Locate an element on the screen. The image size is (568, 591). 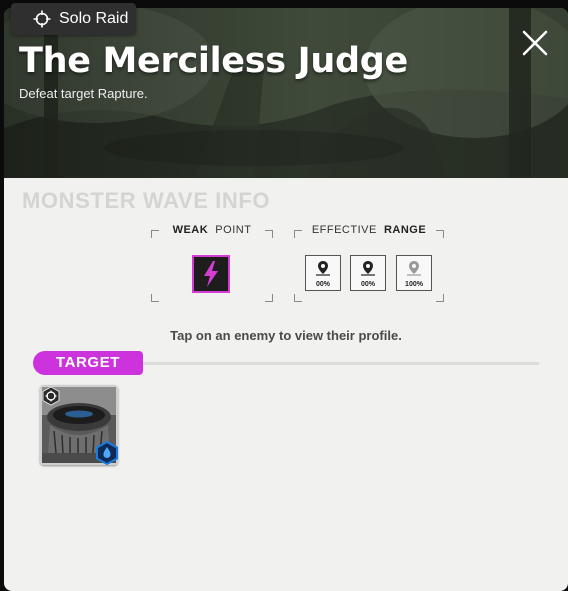
lightning-icon is located at coordinates (211, 274).